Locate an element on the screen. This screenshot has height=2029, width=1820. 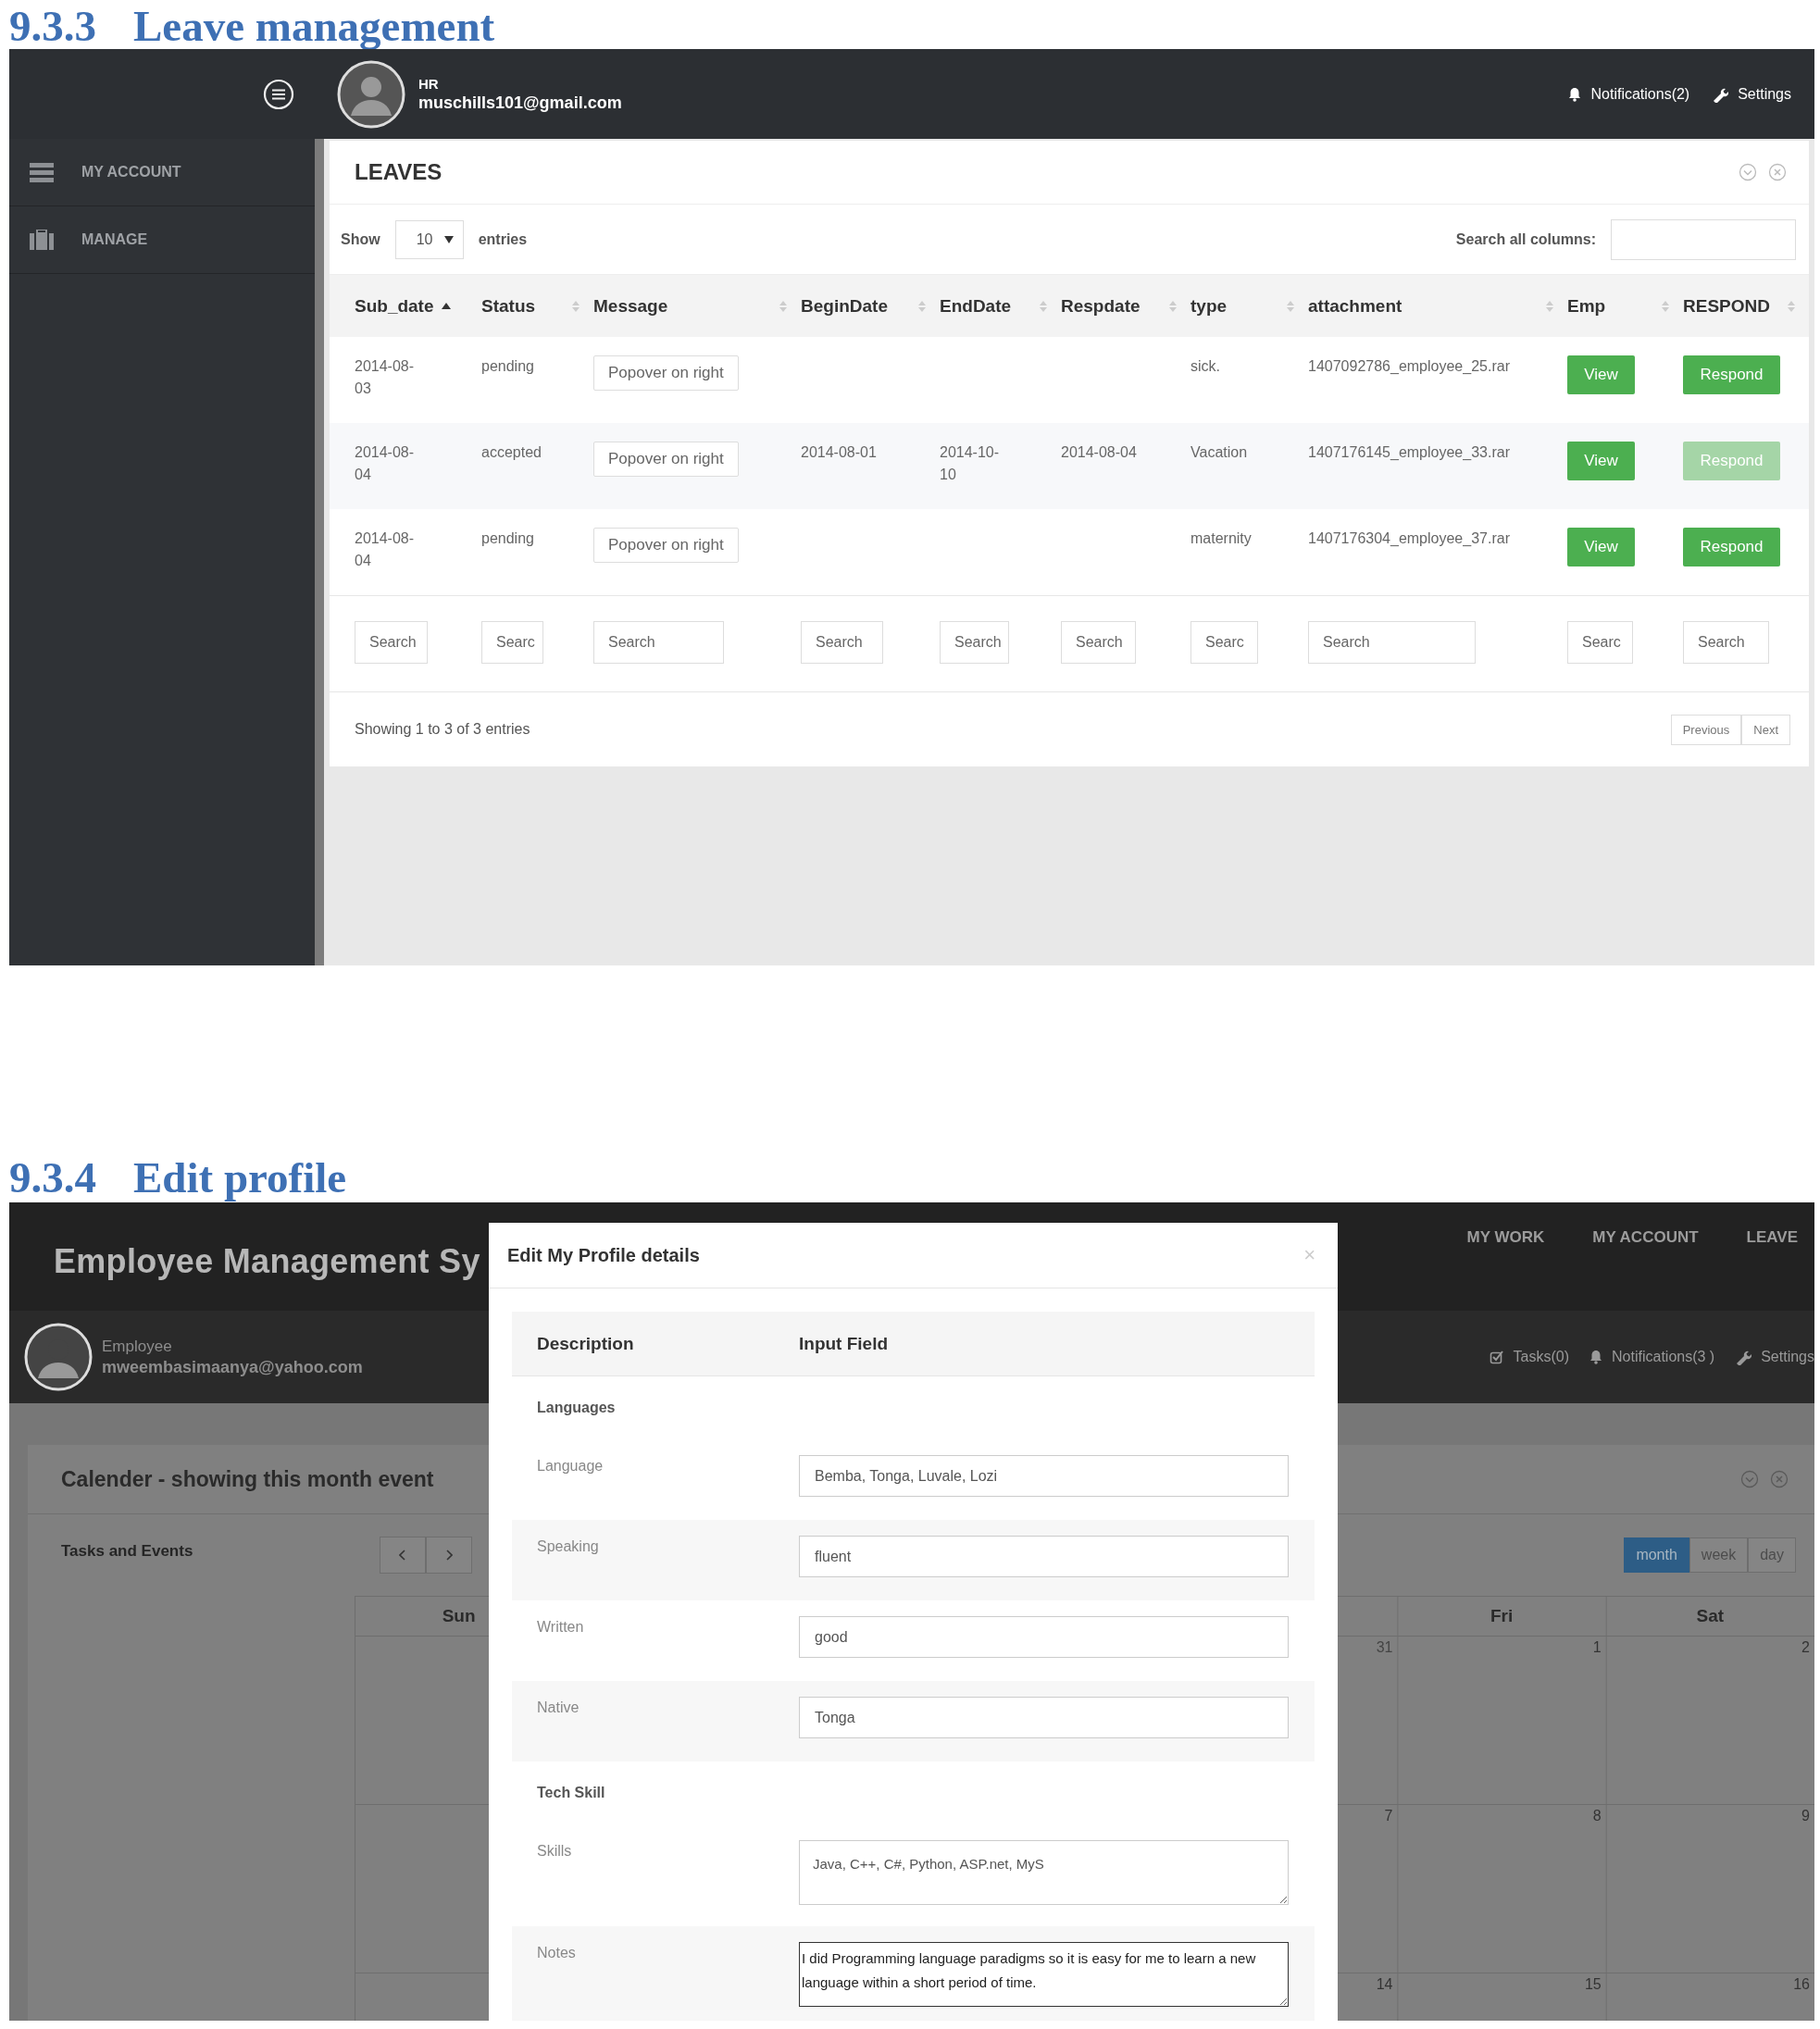
sidebar-heading: Tasks and Events is located at coordinates (127, 1551).